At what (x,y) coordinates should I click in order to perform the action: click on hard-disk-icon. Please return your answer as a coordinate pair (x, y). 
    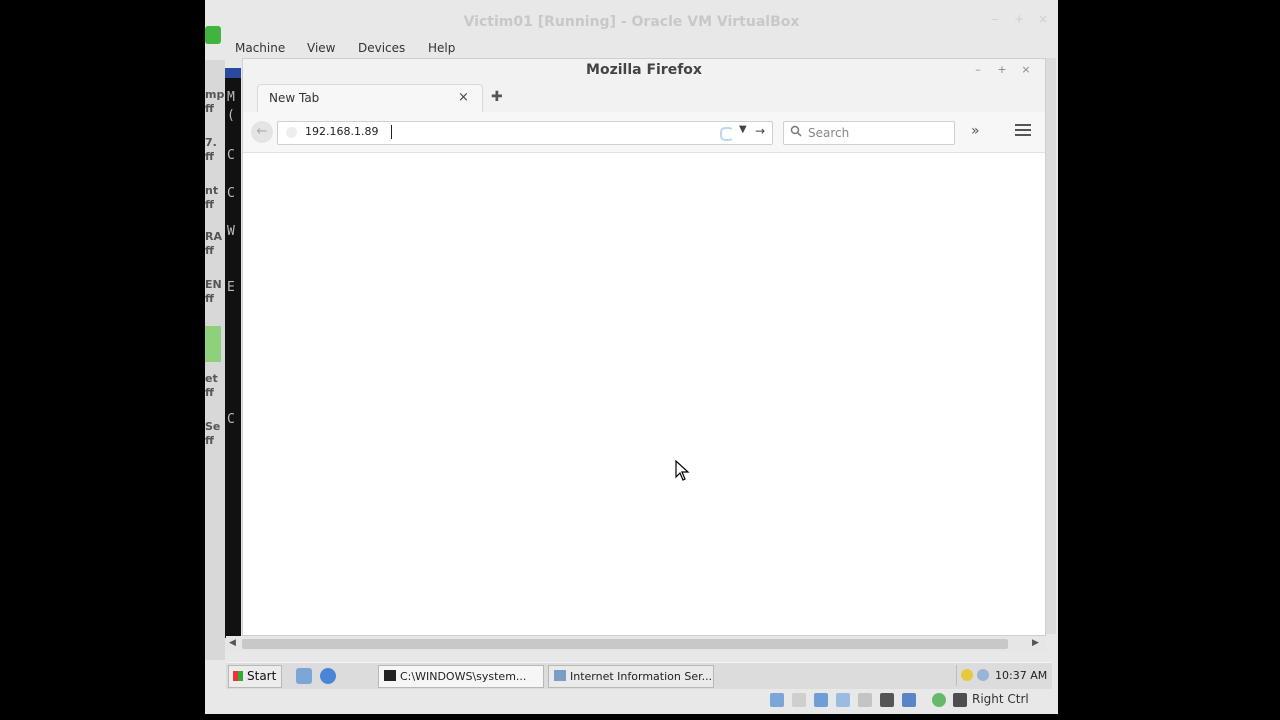
    Looking at the image, I should click on (777, 700).